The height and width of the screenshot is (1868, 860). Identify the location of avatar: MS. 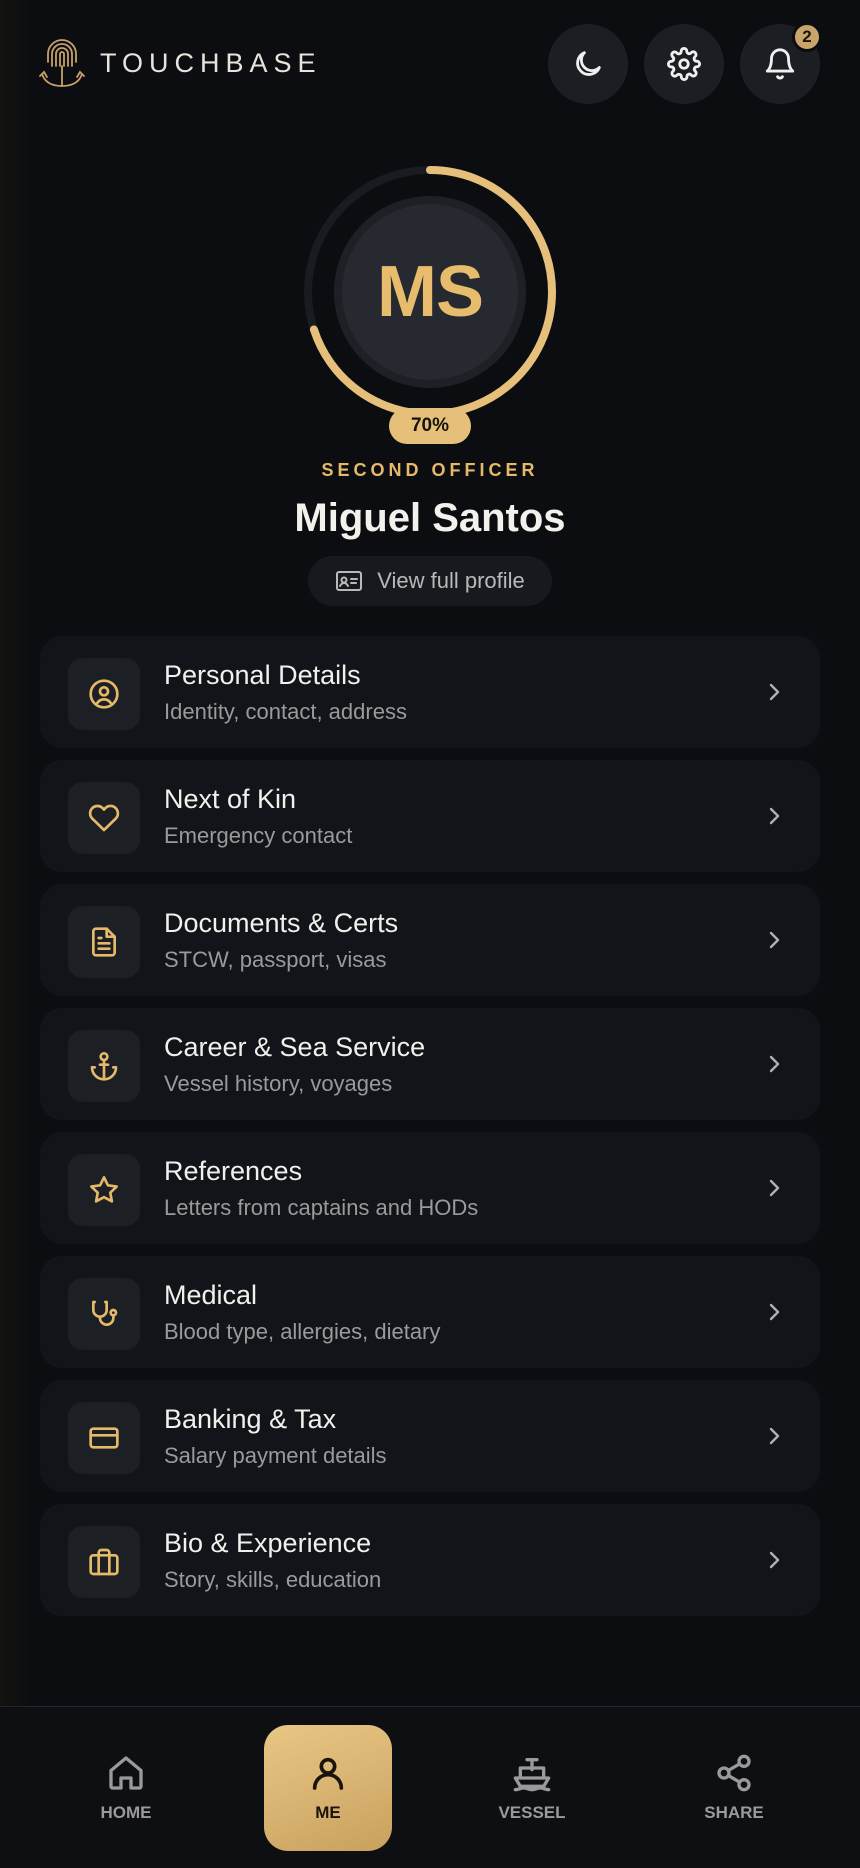
(430, 292).